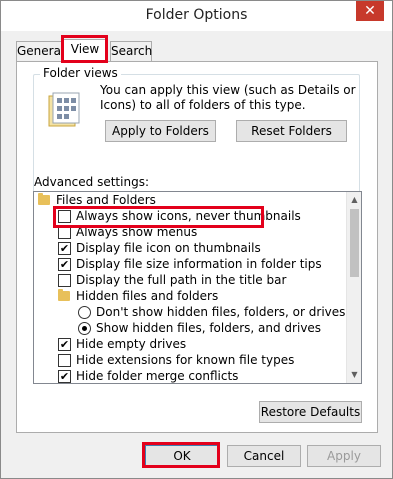 This screenshot has width=393, height=479. What do you see at coordinates (354, 375) in the screenshot?
I see `scroll-down-icon: ▼` at bounding box center [354, 375].